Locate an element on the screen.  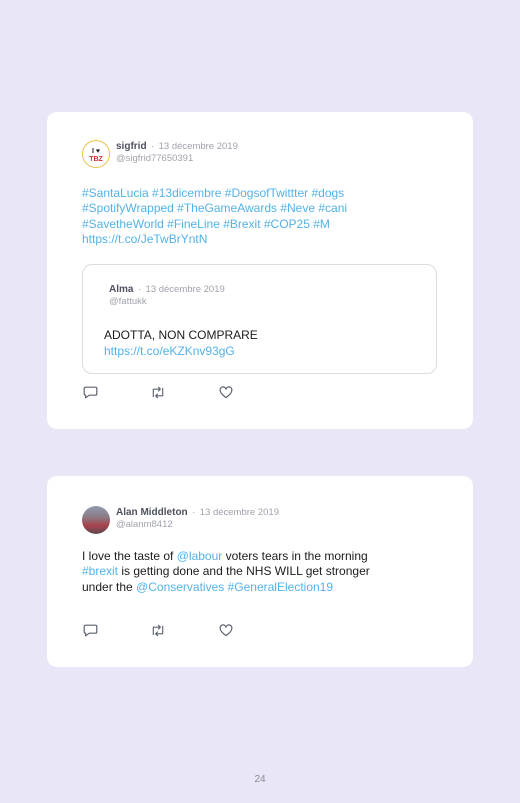
svg-text: I ♥ is located at coordinates (96, 151).